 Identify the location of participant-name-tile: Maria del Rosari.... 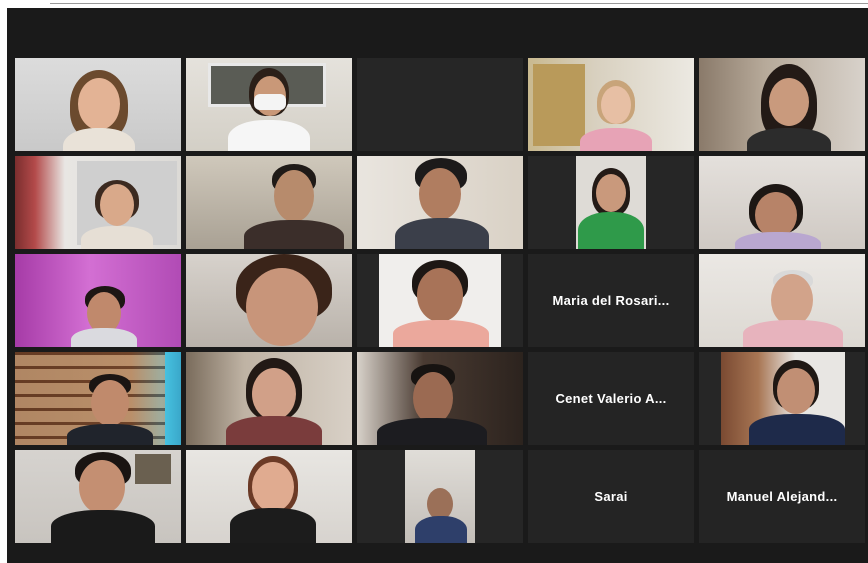
(611, 300).